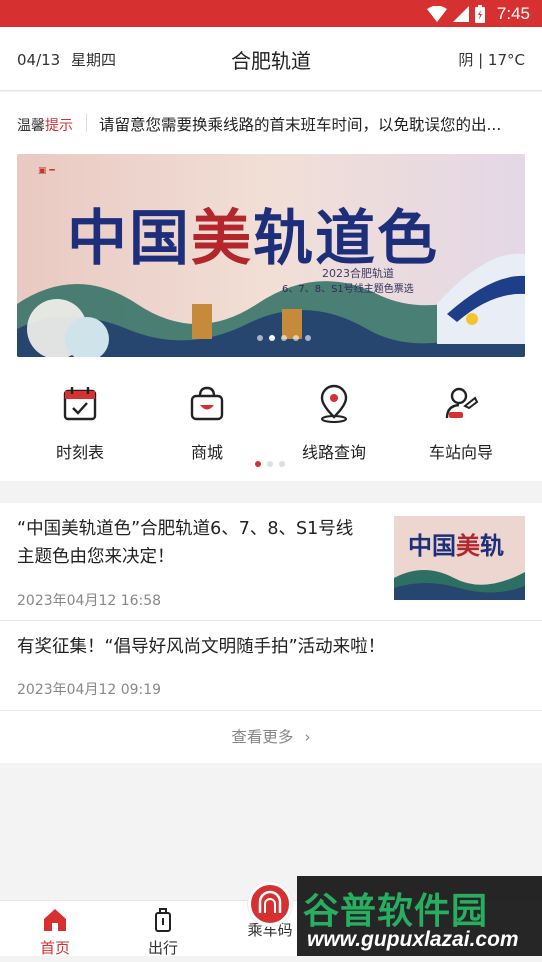  I want to click on calendar-check-icon, so click(80, 404).